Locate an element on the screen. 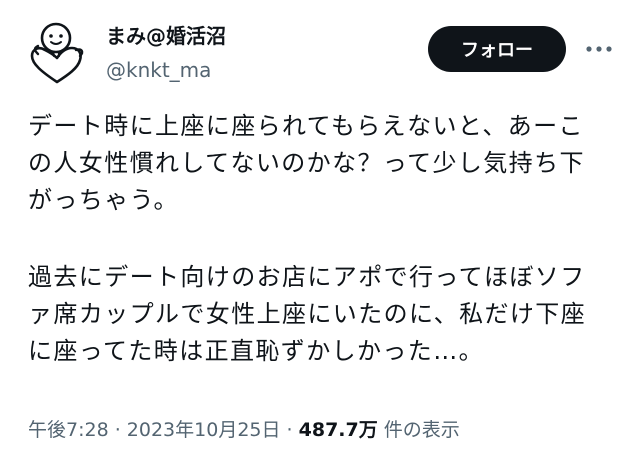 Image resolution: width=640 pixels, height=461 pixels. display-name: まみ@婚活沼 is located at coordinates (166, 36).